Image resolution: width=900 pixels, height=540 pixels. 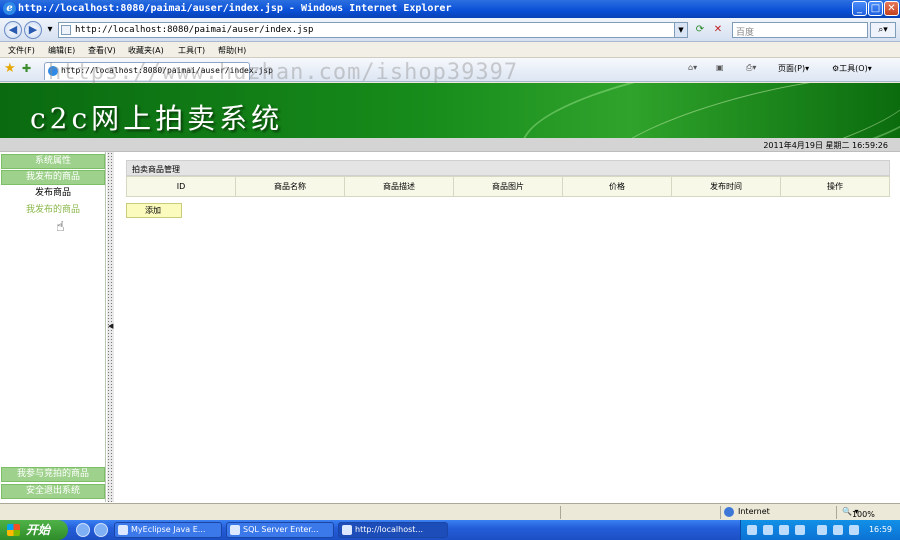 I want to click on current-datetime: 2011年4月19日 星期二 16:59:26, so click(x=825, y=145).